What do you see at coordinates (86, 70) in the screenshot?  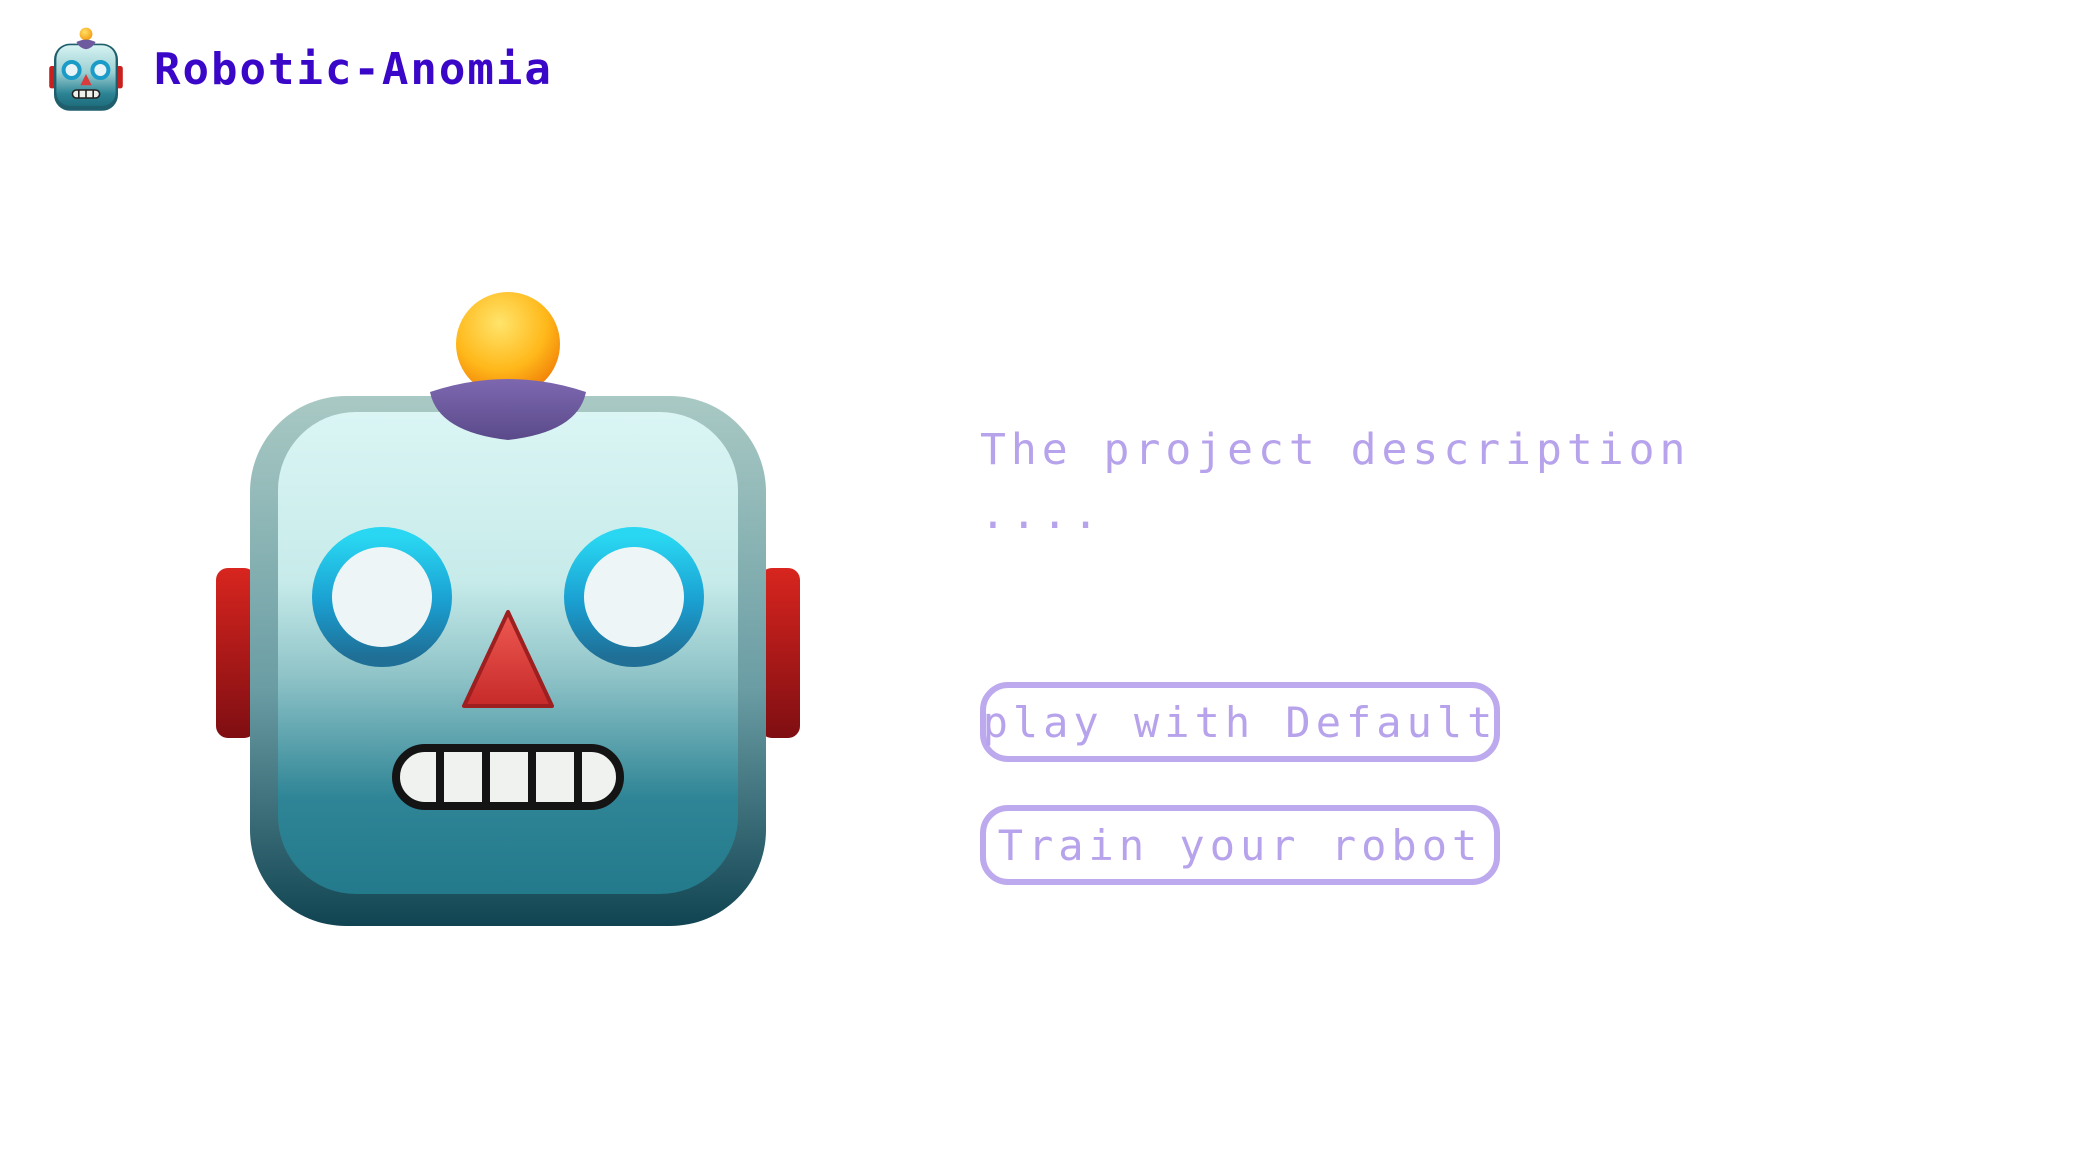 I see `robot-face-icon` at bounding box center [86, 70].